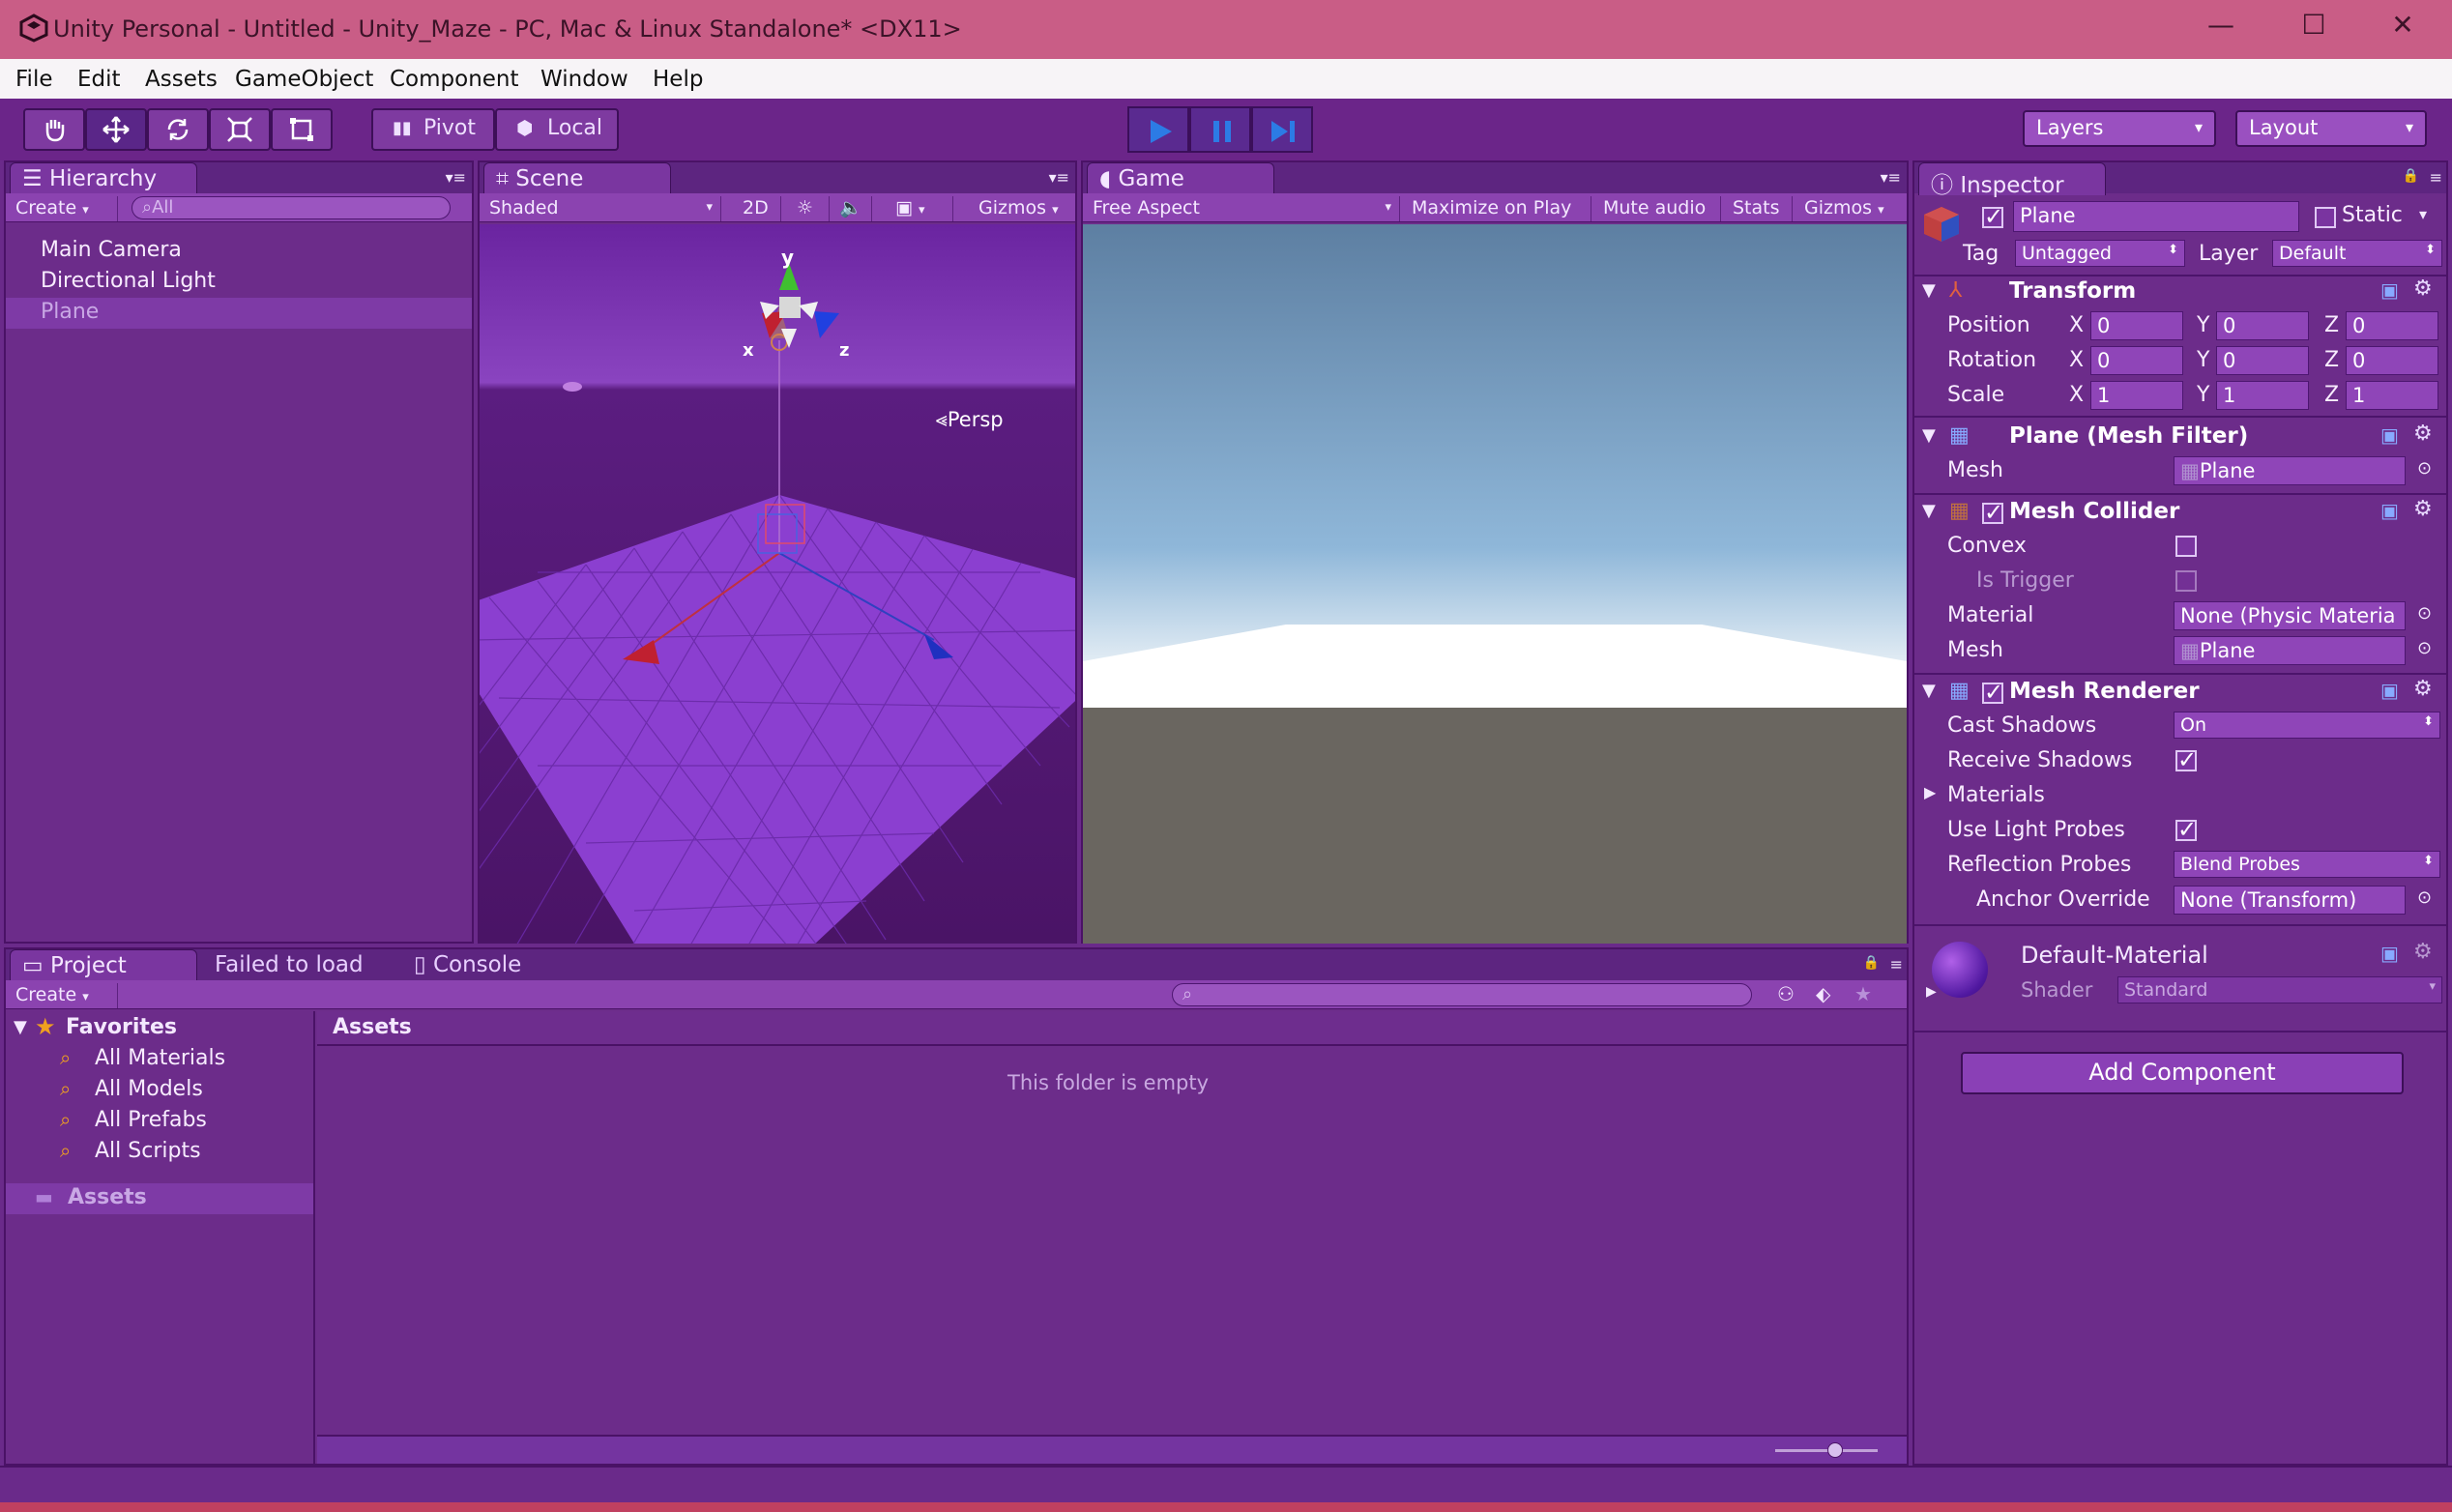  I want to click on is-trigger-checkbox, so click(2186, 581).